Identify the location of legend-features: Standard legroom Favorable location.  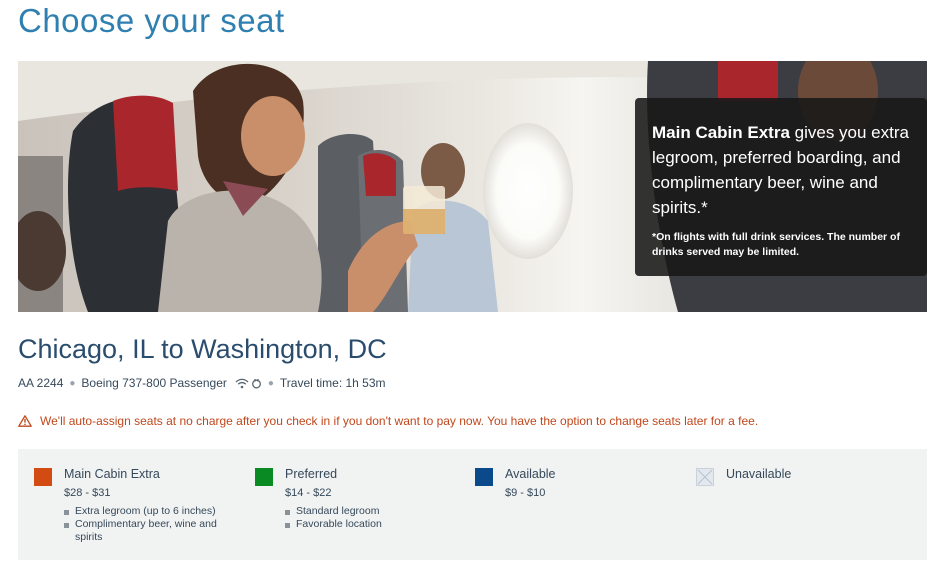
(370, 518).